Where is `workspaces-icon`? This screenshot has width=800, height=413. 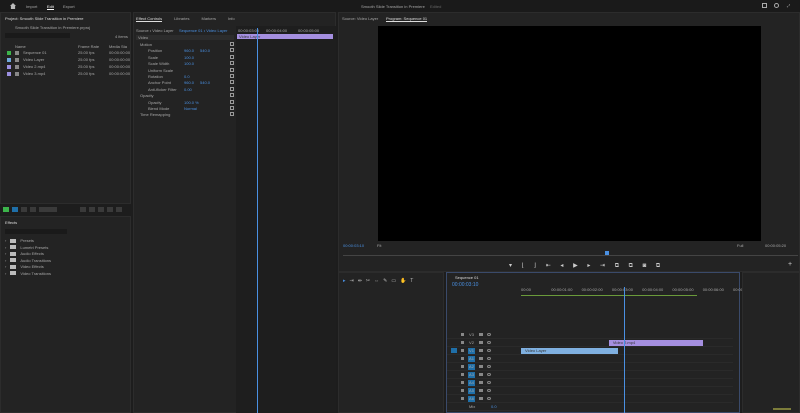
workspaces-icon is located at coordinates (764, 5).